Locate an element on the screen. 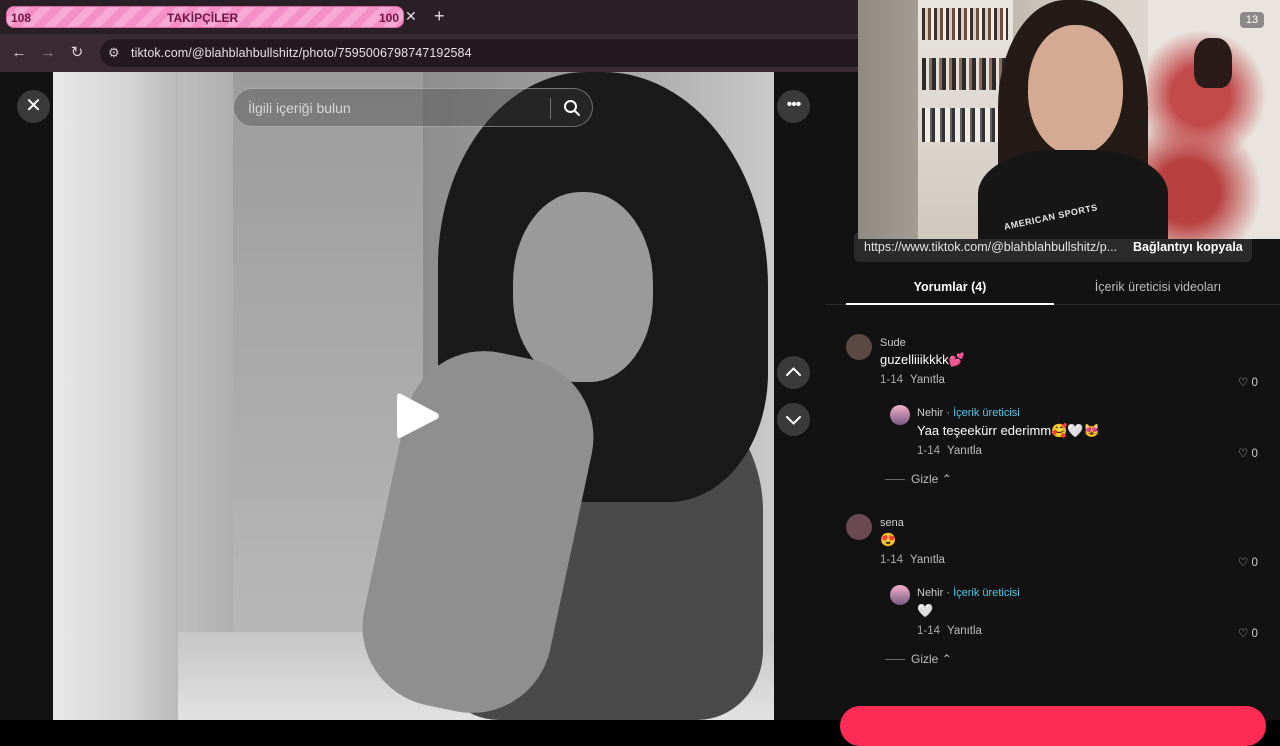 Image resolution: width=1280 pixels, height=746 pixels. chevron-down-icon is located at coordinates (793, 420).